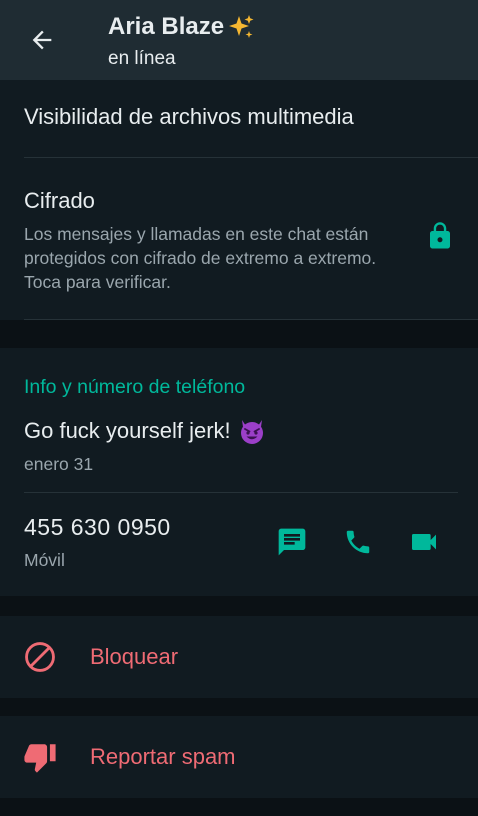 This screenshot has height=816, width=478. I want to click on media-visibility-item: Visibilidad de archivos multimedia, so click(189, 117).